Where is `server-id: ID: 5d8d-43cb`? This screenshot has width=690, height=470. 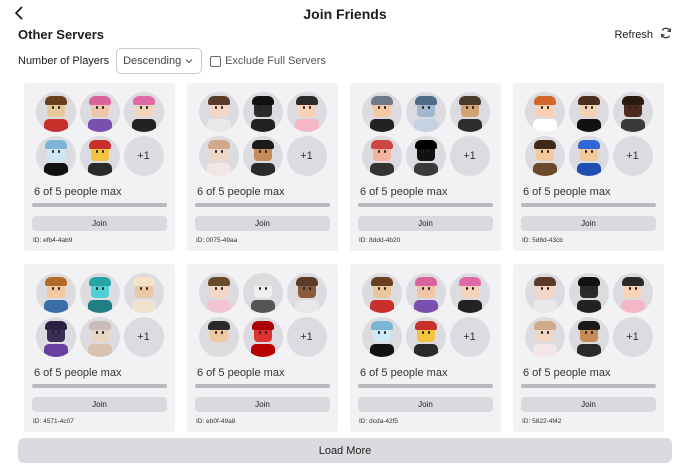
server-id: ID: 5d8d-43cb is located at coordinates (542, 240).